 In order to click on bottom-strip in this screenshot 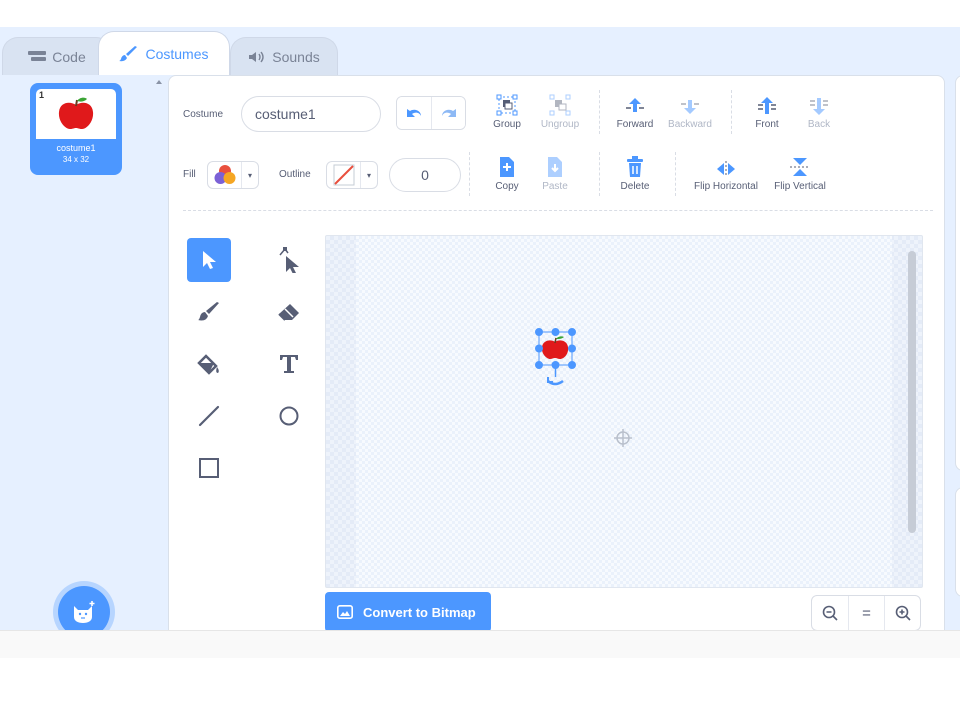, I will do `click(480, 644)`.